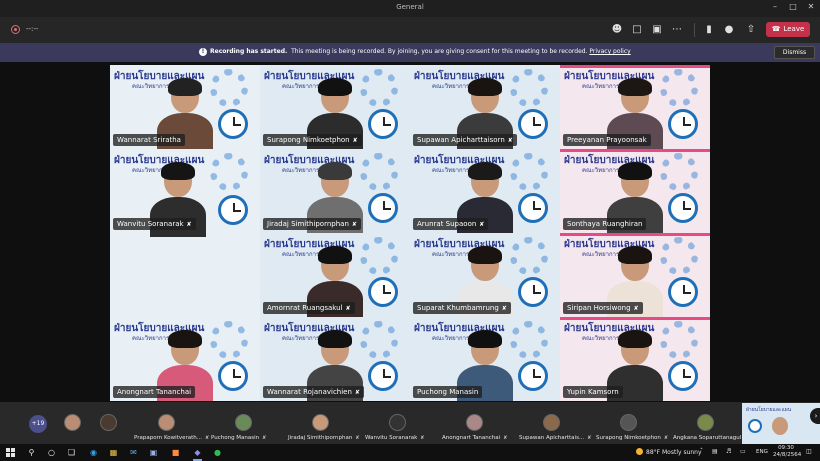 The height and width of the screenshot is (461, 820). What do you see at coordinates (31, 452) in the screenshot?
I see `search-icon: ⚲` at bounding box center [31, 452].